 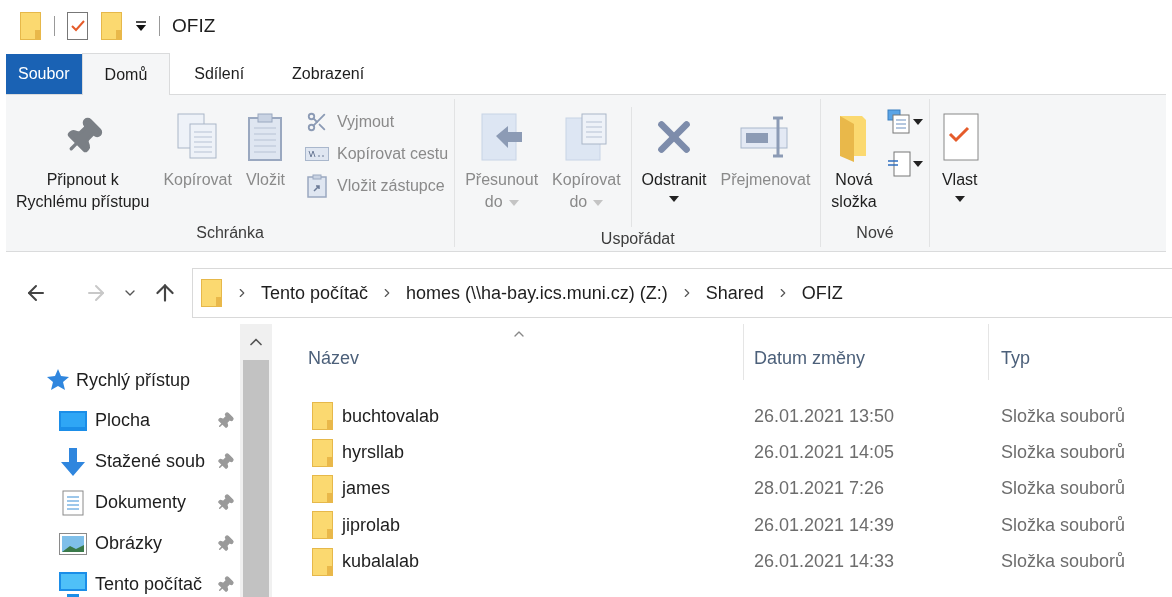 What do you see at coordinates (141, 502) in the screenshot?
I see `sidebar-label: Dokumenty` at bounding box center [141, 502].